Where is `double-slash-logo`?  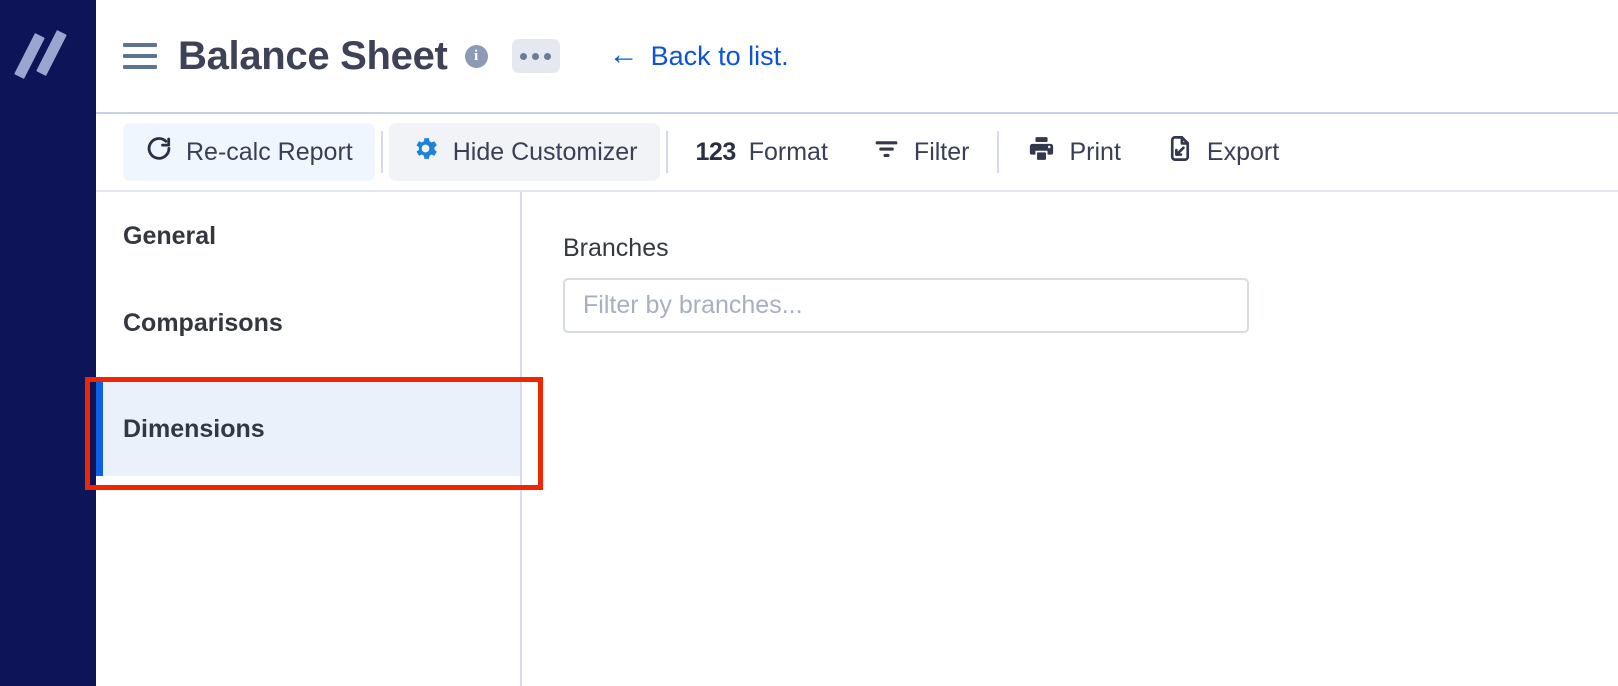
double-slash-logo is located at coordinates (47, 56).